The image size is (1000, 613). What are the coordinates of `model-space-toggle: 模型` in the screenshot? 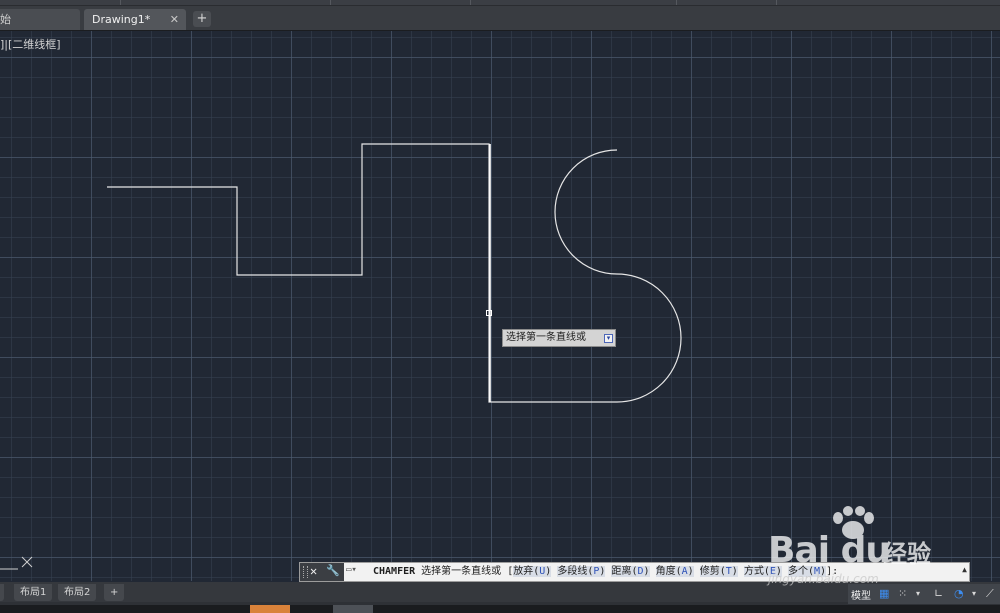 It's located at (861, 594).